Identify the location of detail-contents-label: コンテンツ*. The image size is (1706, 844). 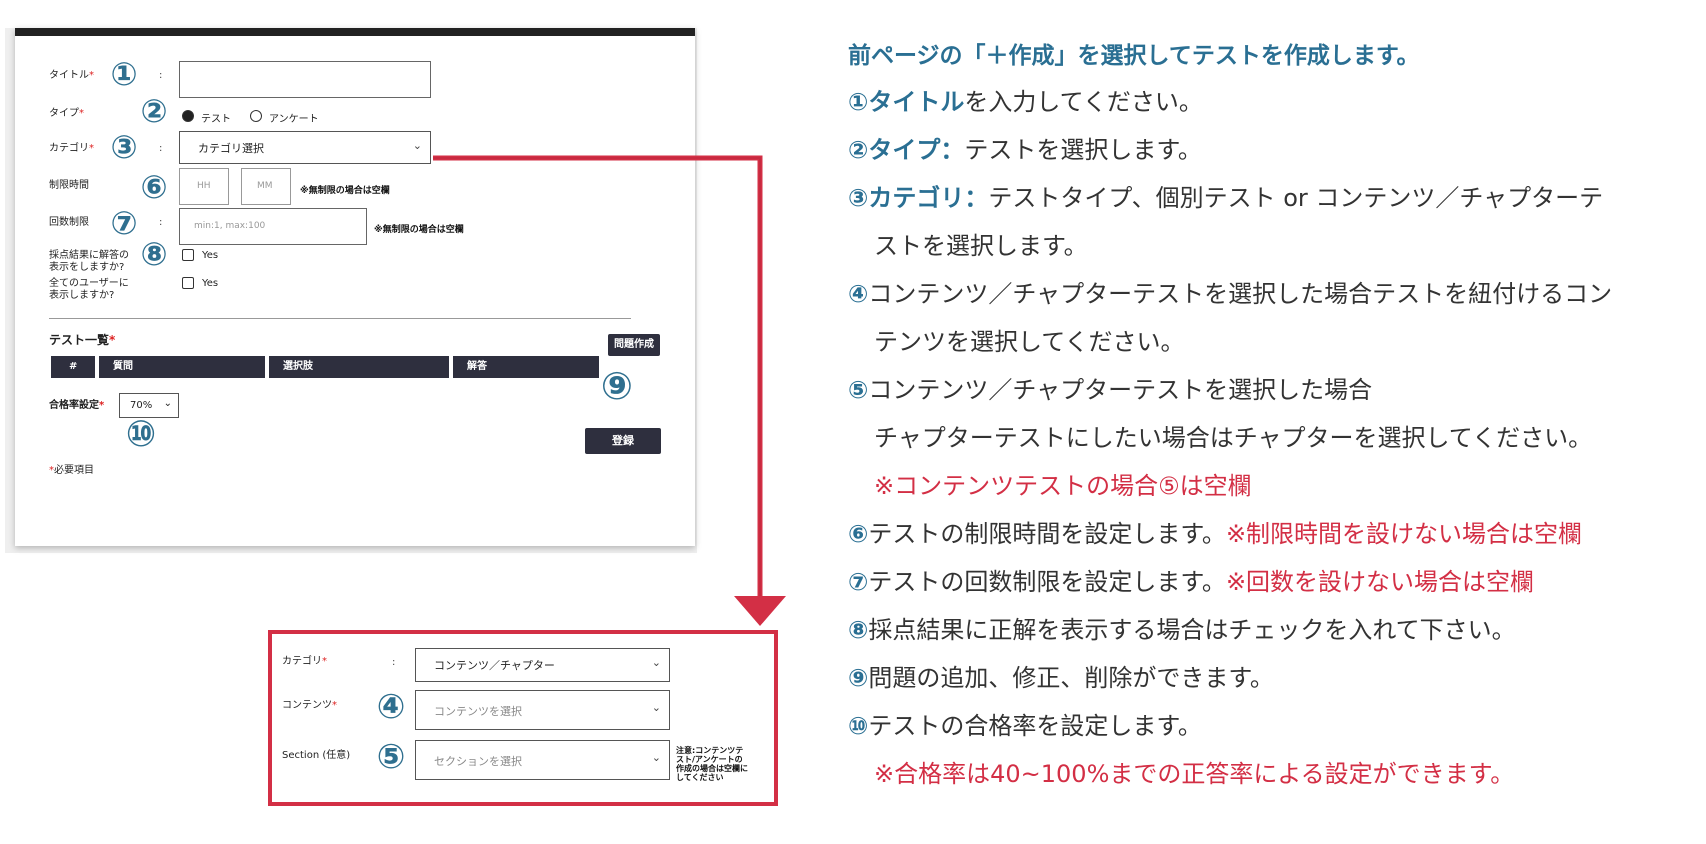
(309, 705).